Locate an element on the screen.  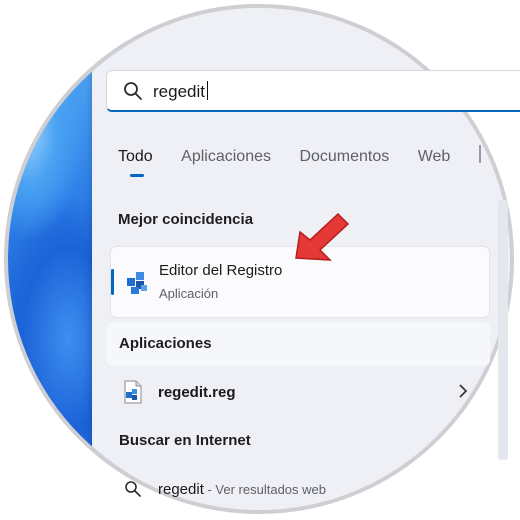
registry-editor-icon is located at coordinates (137, 283).